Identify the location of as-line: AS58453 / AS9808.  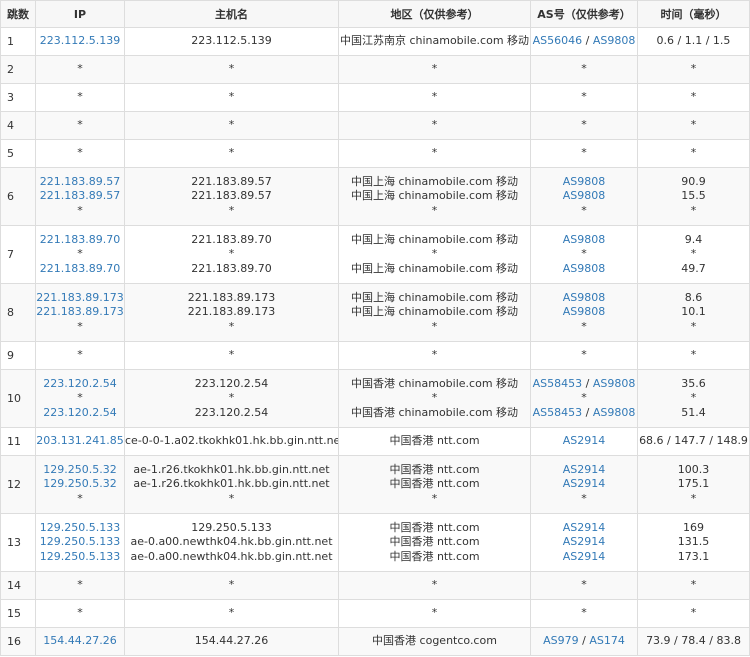
(584, 413).